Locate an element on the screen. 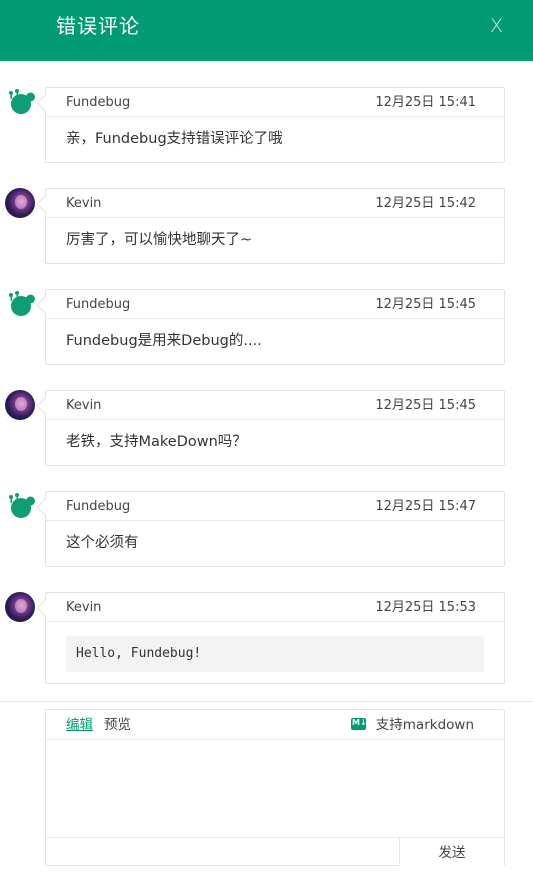  comment-card: Kevin 12月25日 15:53 Hello, Fundebug! is located at coordinates (275, 638).